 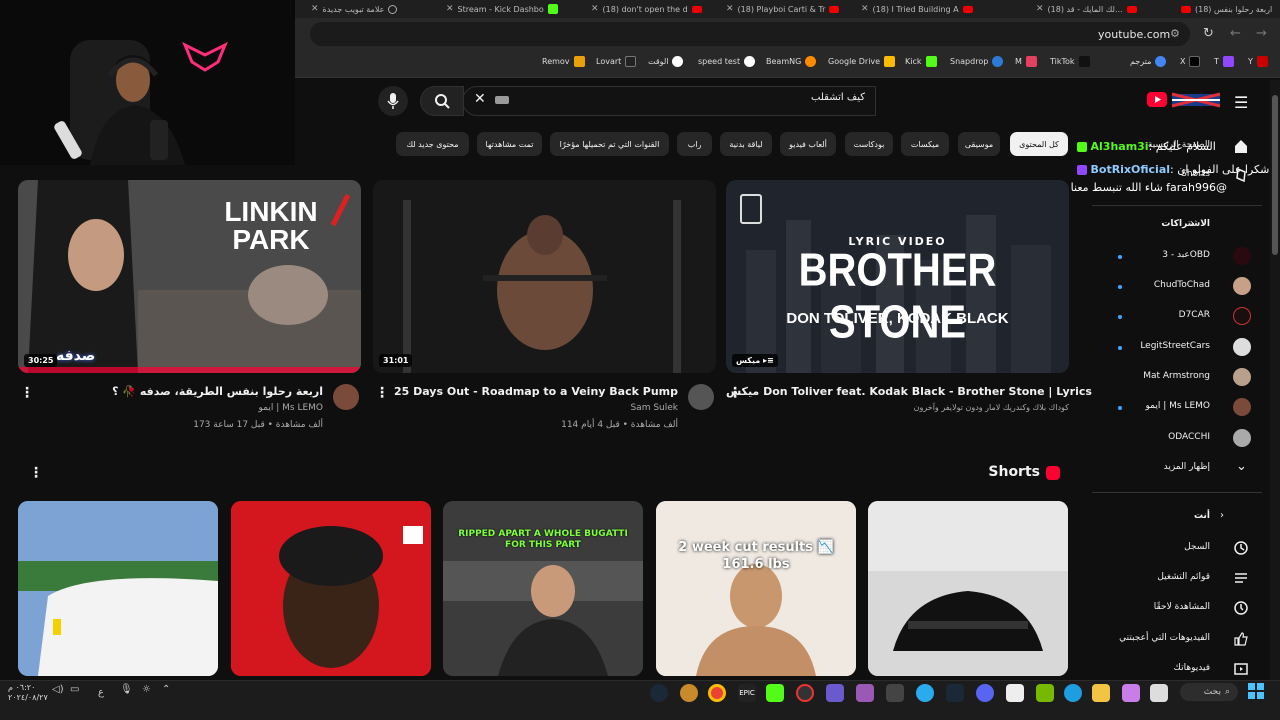 What do you see at coordinates (1073, 693) in the screenshot?
I see `edge-icon` at bounding box center [1073, 693].